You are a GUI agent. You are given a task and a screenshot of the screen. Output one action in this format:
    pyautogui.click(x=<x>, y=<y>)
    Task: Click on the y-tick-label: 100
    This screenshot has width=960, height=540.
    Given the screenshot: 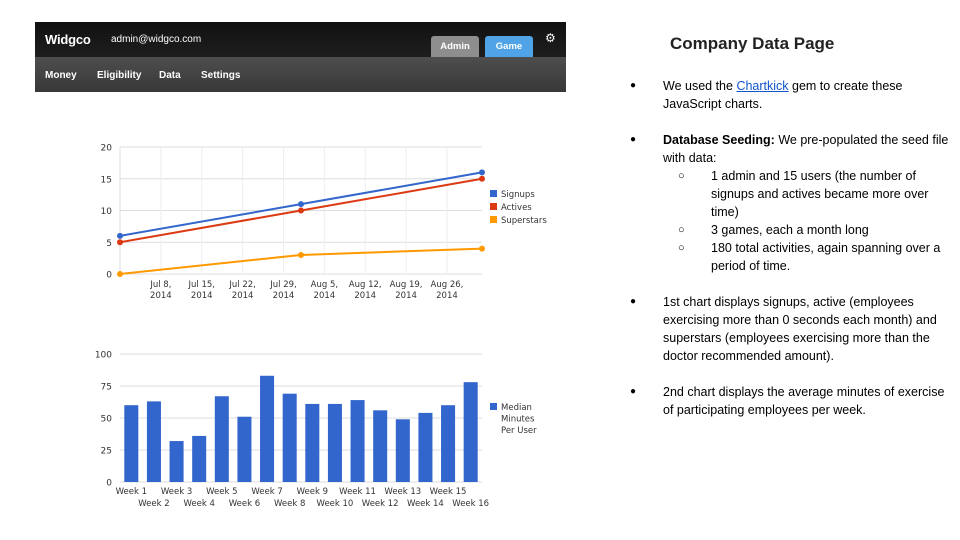 What is the action you would take?
    pyautogui.click(x=103, y=356)
    